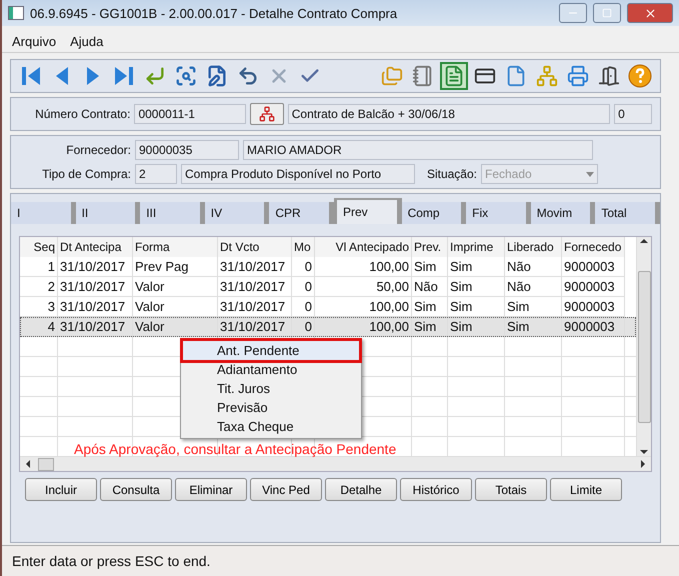 The image size is (679, 576). Describe the element at coordinates (633, 114) in the screenshot. I see `contract-extra-field: 0` at that location.